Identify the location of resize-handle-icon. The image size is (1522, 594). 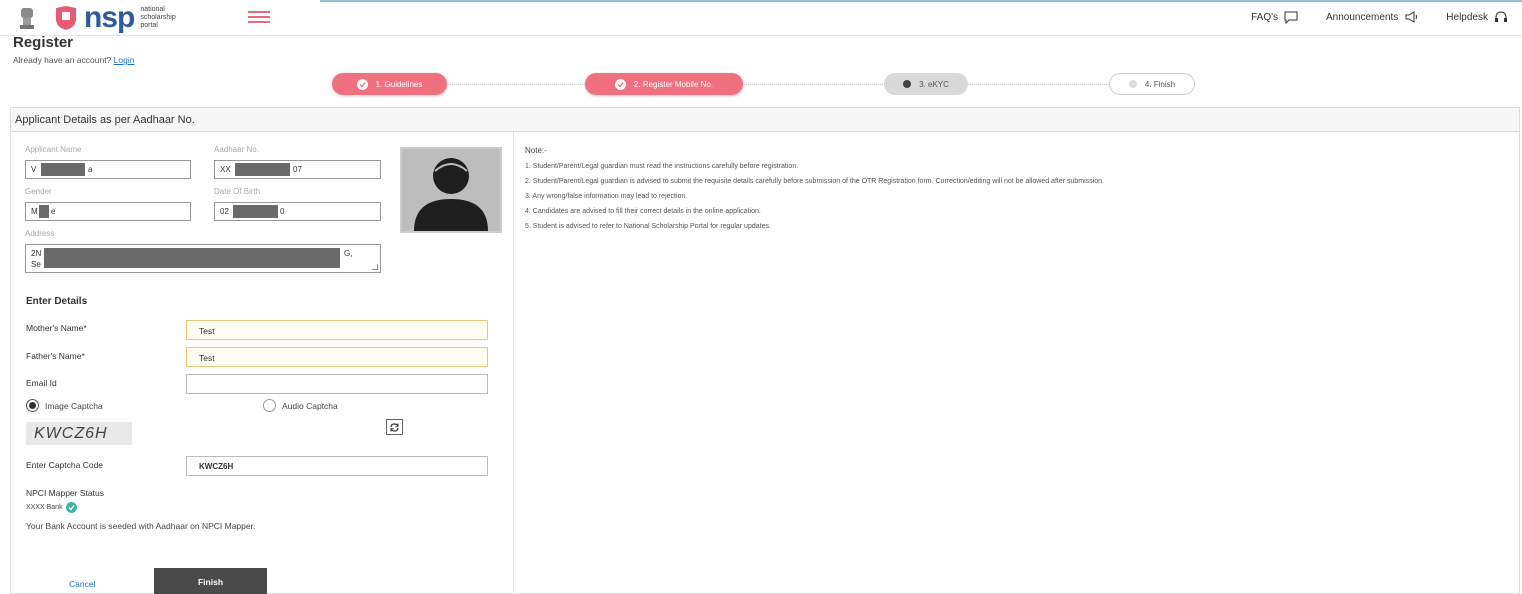
(375, 267).